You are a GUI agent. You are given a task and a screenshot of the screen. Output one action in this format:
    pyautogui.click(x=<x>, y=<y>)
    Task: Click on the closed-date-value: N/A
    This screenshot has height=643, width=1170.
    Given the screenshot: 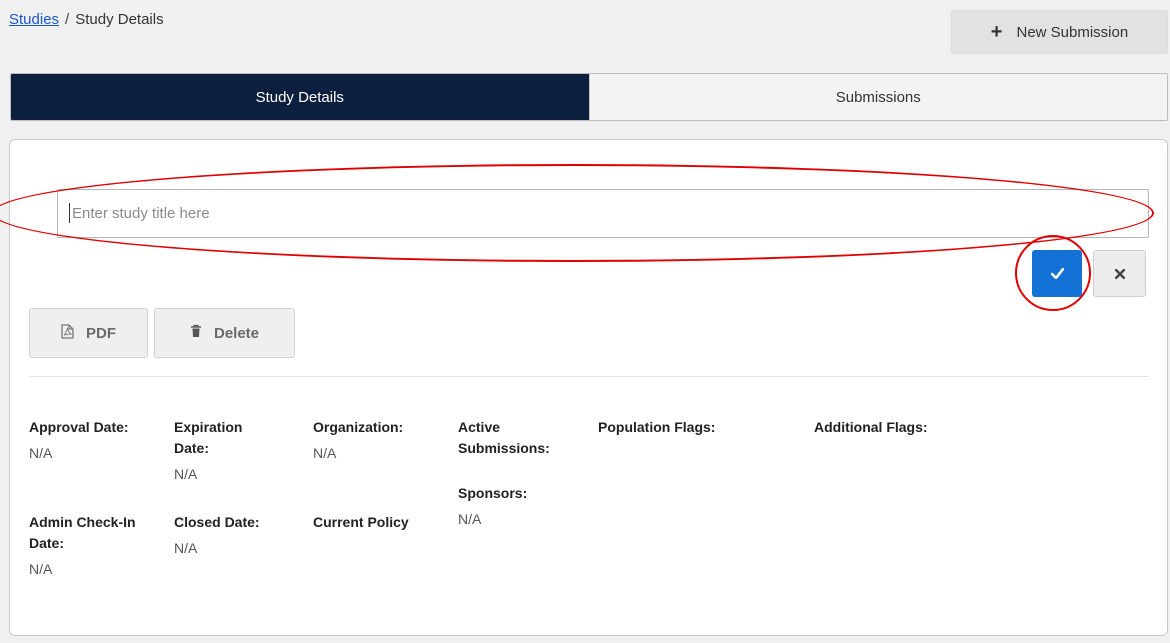 What is the action you would take?
    pyautogui.click(x=186, y=548)
    